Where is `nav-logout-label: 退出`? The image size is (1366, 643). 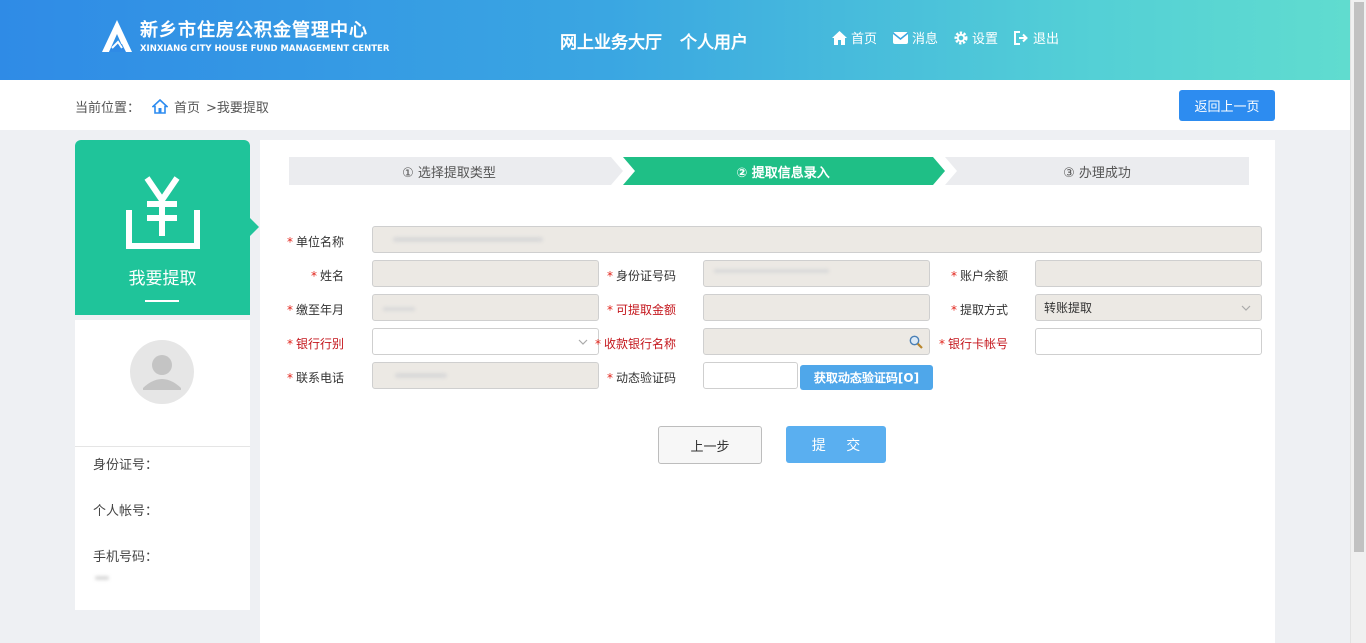
nav-logout-label: 退出 is located at coordinates (1045, 39).